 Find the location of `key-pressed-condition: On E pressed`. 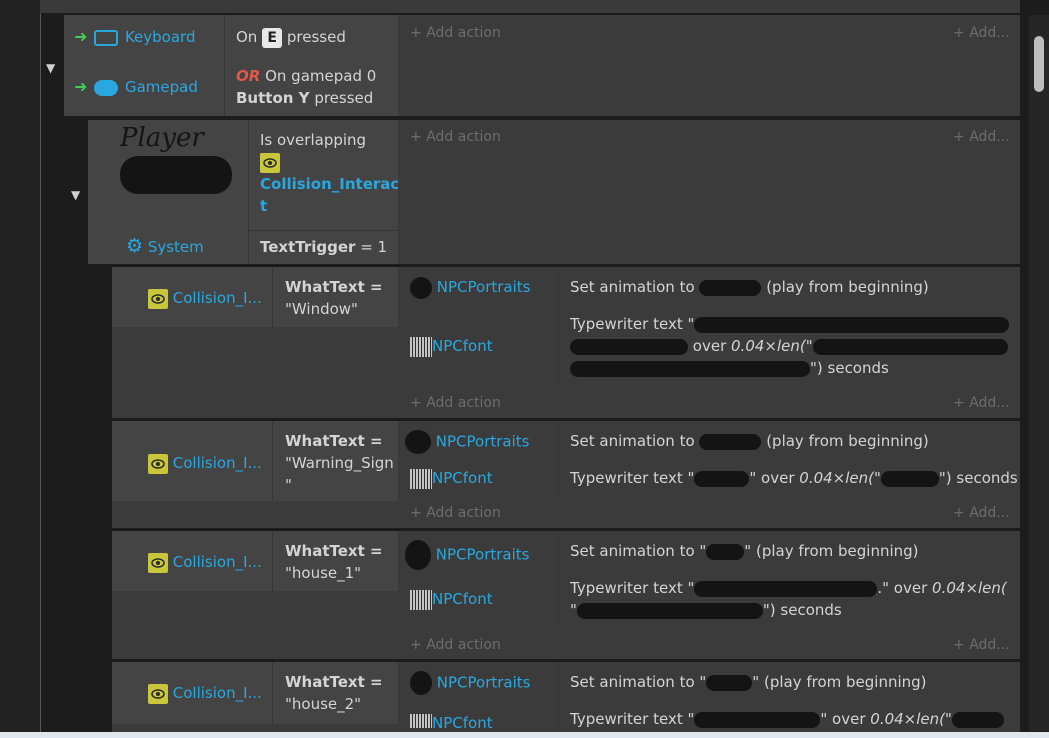

key-pressed-condition: On E pressed is located at coordinates (291, 37).